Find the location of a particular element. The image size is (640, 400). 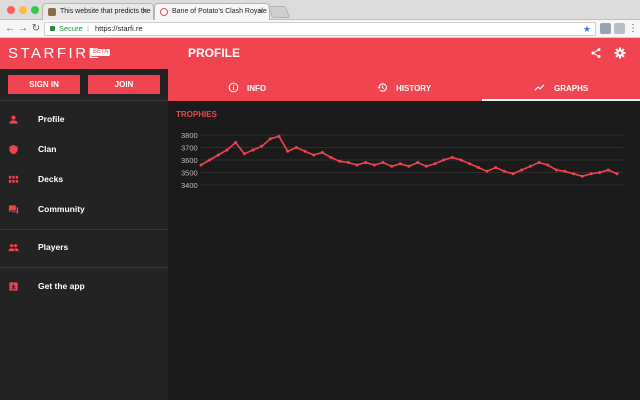

address-bar: Secure | https://starfi.re ★ is located at coordinates (320, 29).